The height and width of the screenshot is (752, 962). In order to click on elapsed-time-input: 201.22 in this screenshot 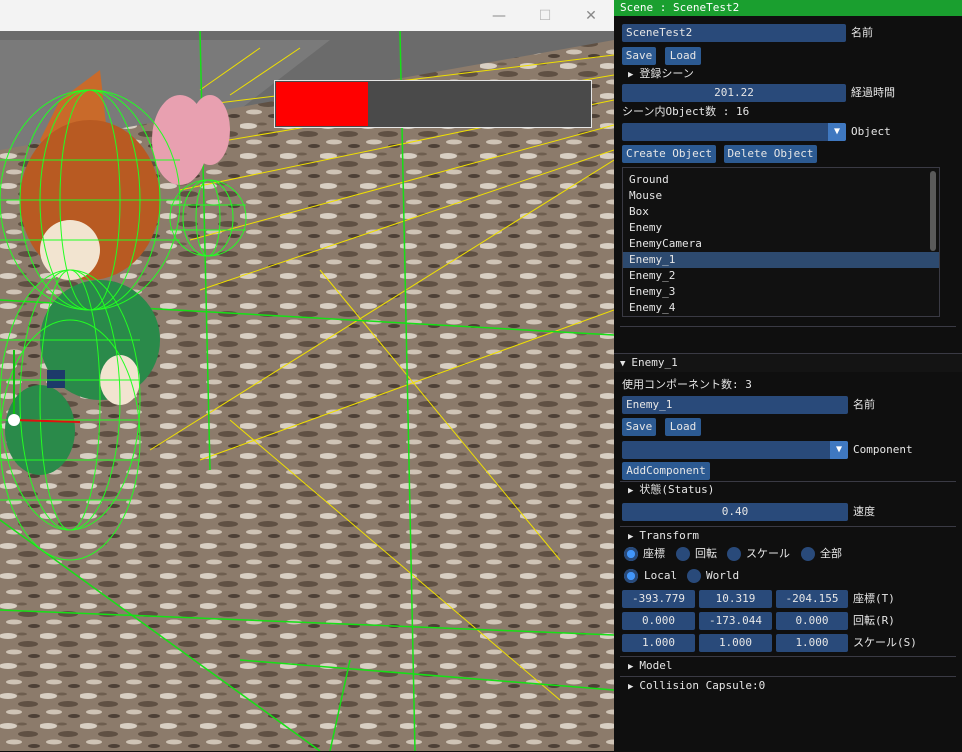, I will do `click(734, 93)`.